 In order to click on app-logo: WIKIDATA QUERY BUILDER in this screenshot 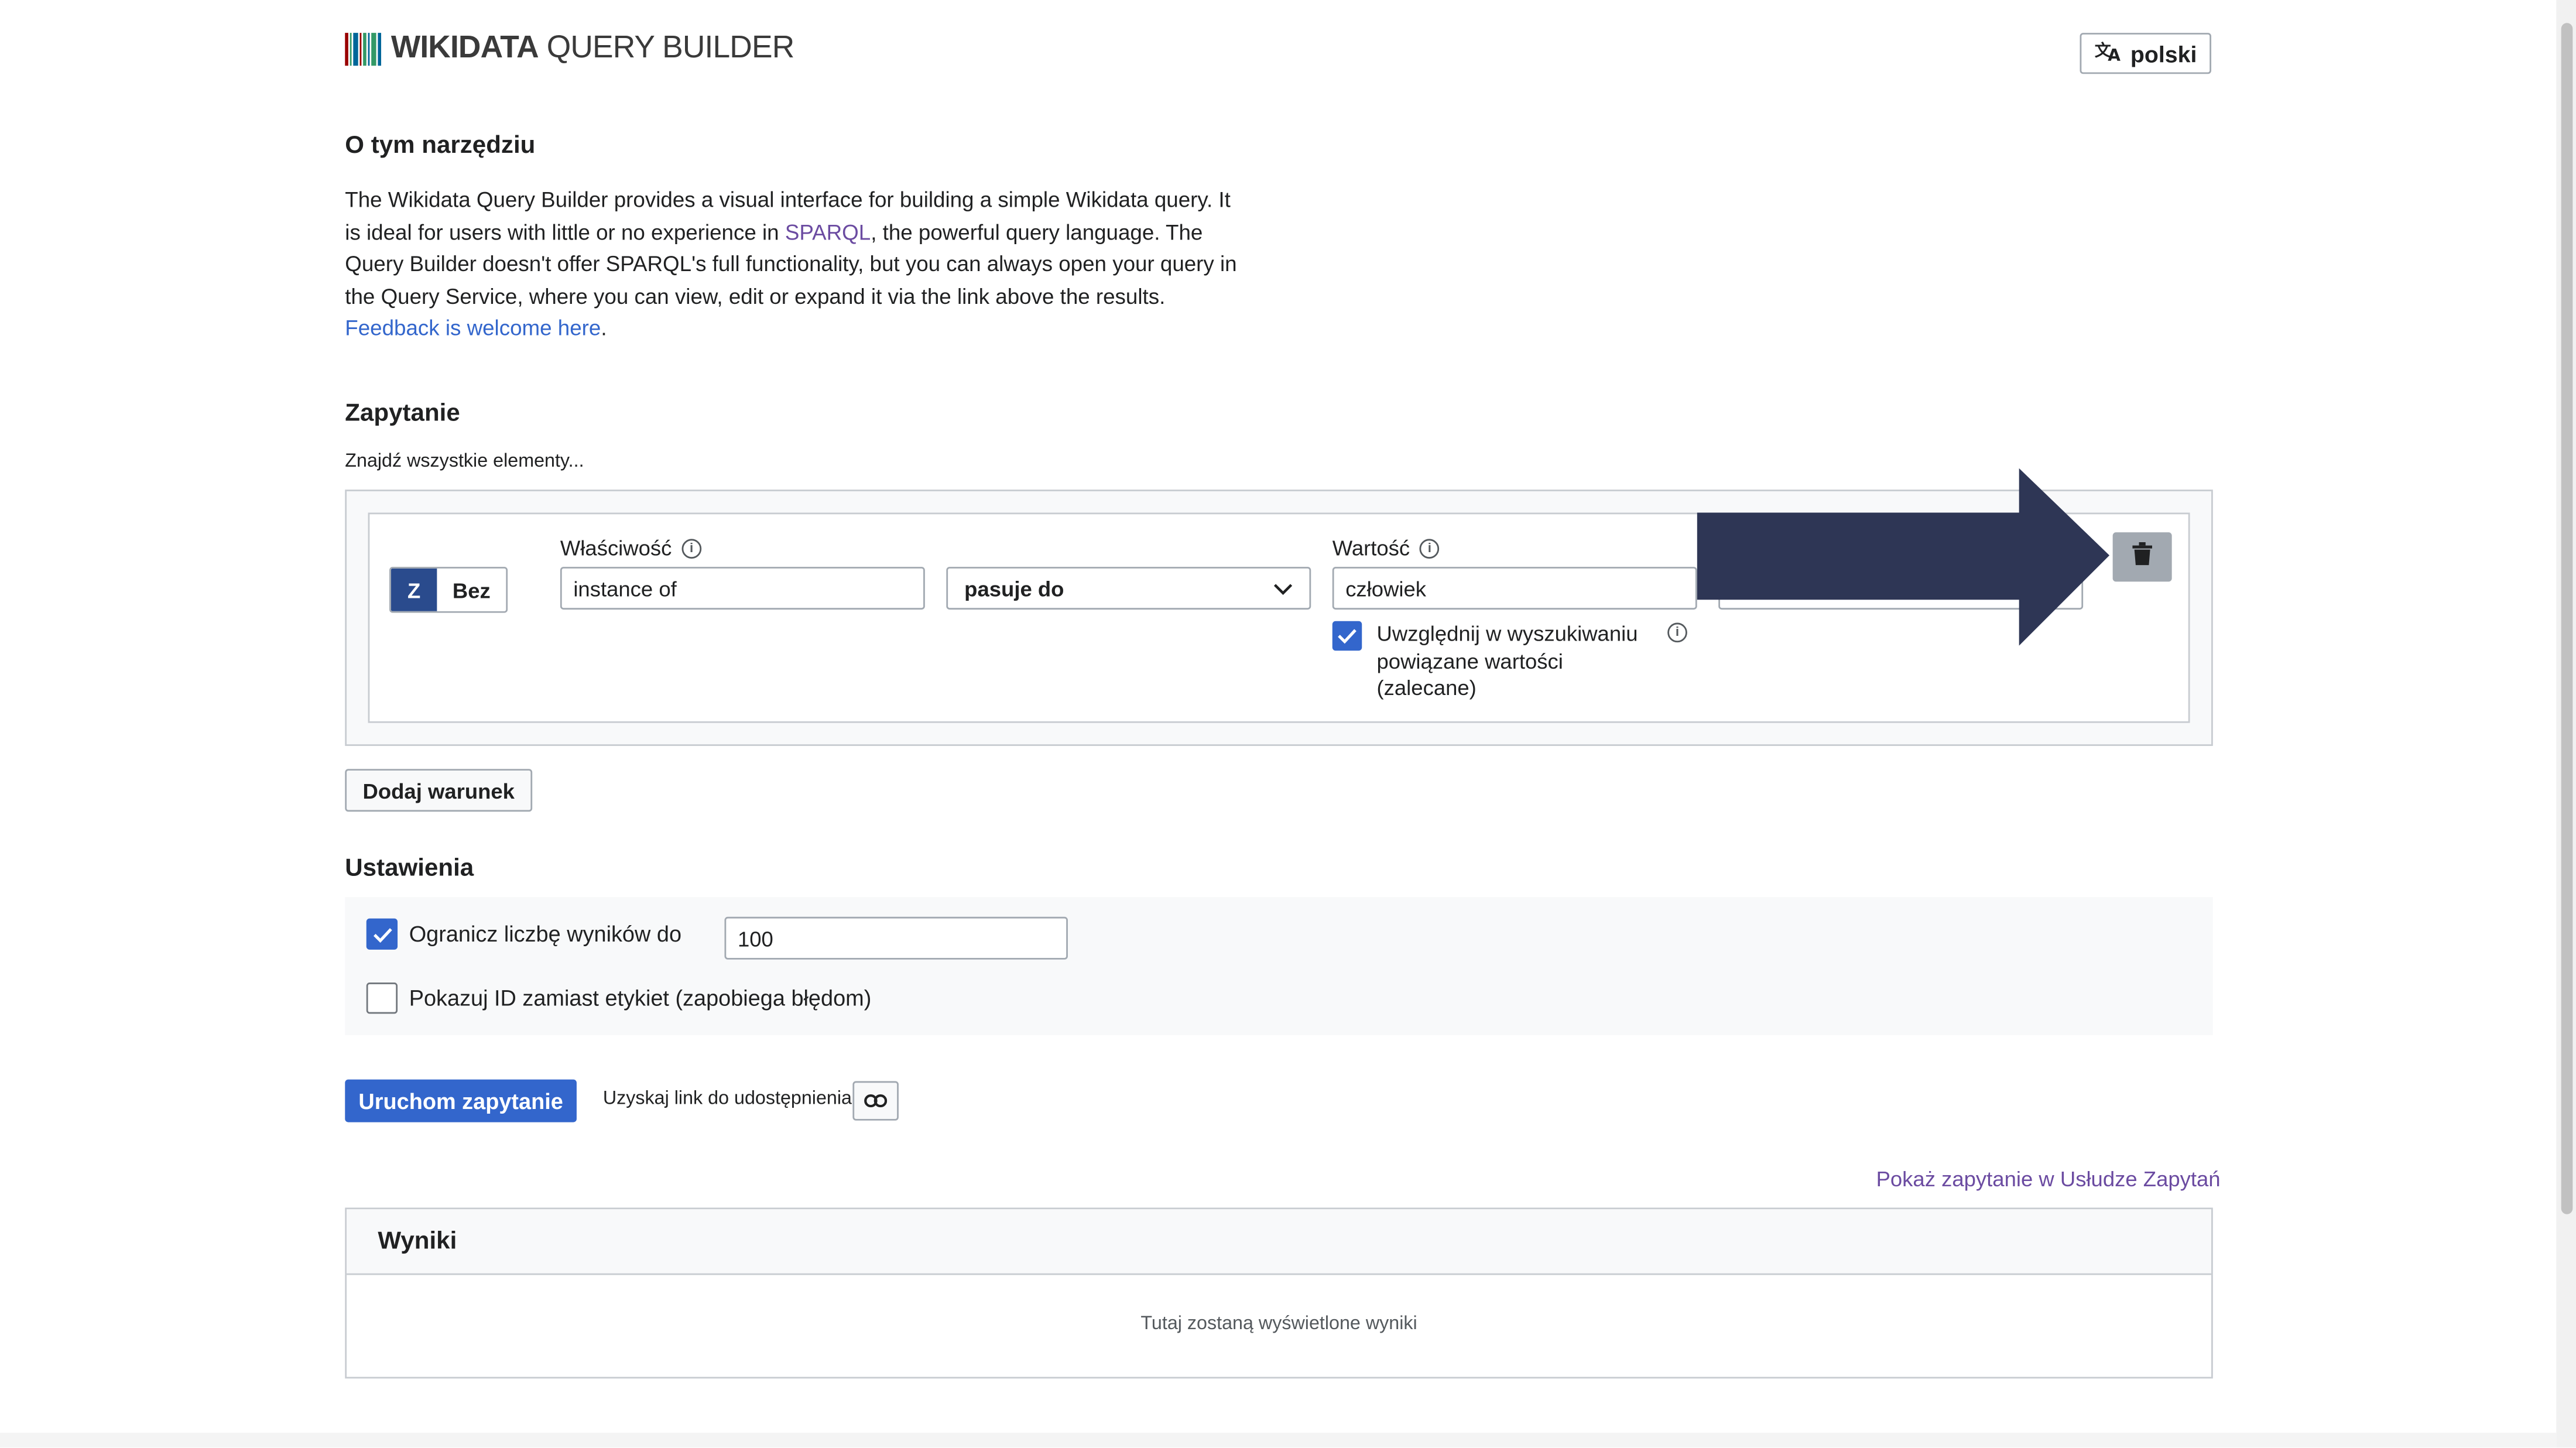, I will do `click(569, 49)`.